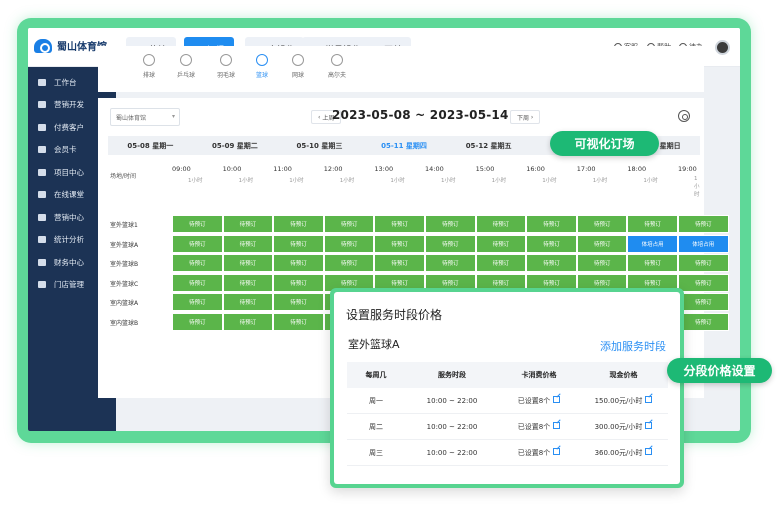 The height and width of the screenshot is (506, 777). What do you see at coordinates (488, 146) in the screenshot?
I see `day-tab: 05-12 星期五` at bounding box center [488, 146].